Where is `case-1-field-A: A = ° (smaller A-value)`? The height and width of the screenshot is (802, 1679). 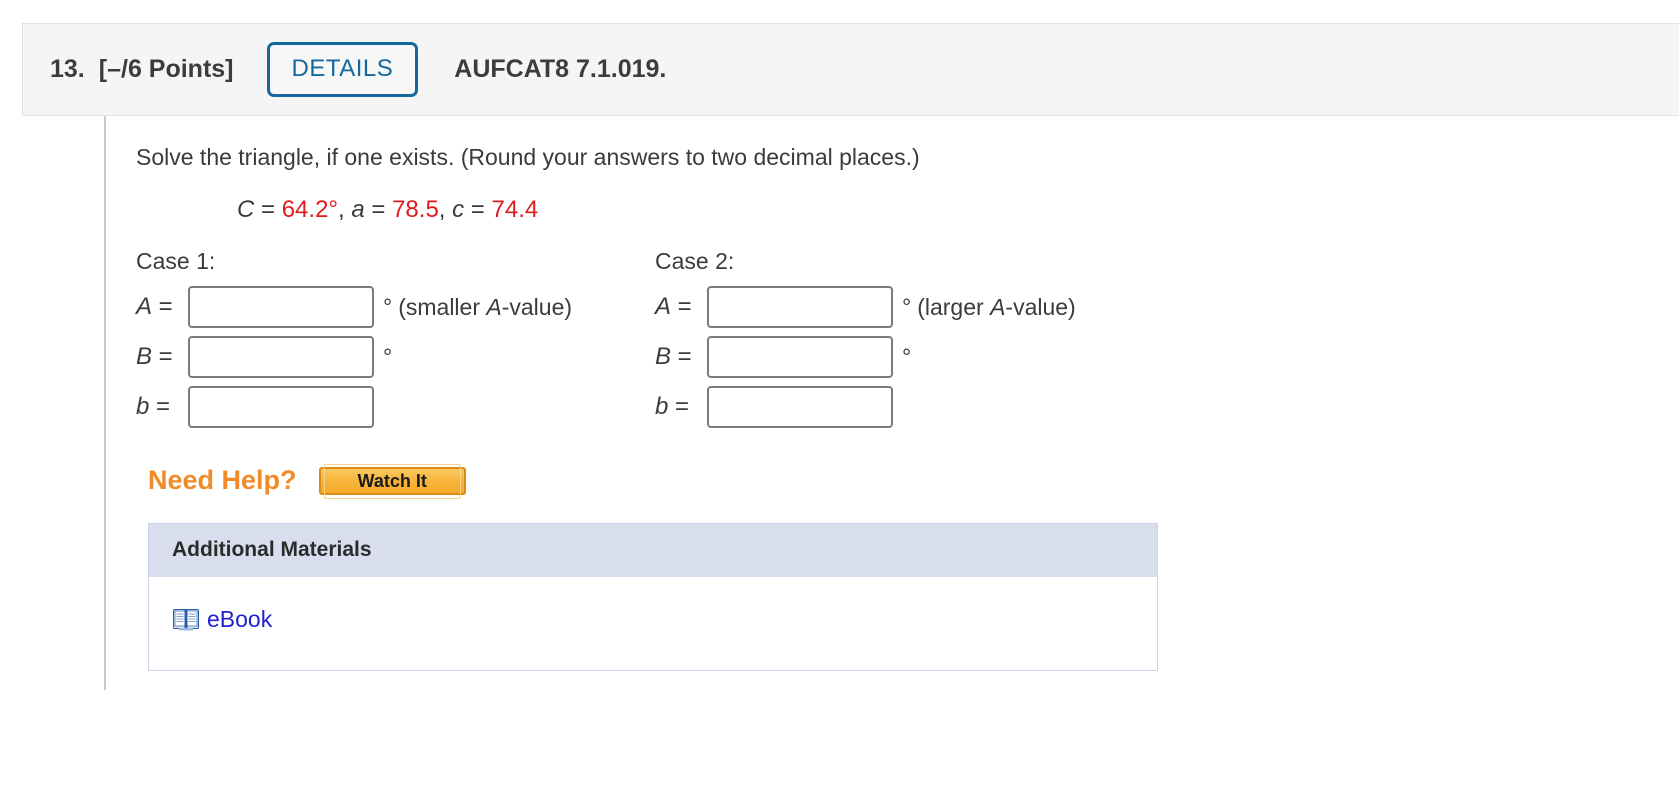
case-1-field-A: A = ° (smaller A-value) is located at coordinates (395, 307).